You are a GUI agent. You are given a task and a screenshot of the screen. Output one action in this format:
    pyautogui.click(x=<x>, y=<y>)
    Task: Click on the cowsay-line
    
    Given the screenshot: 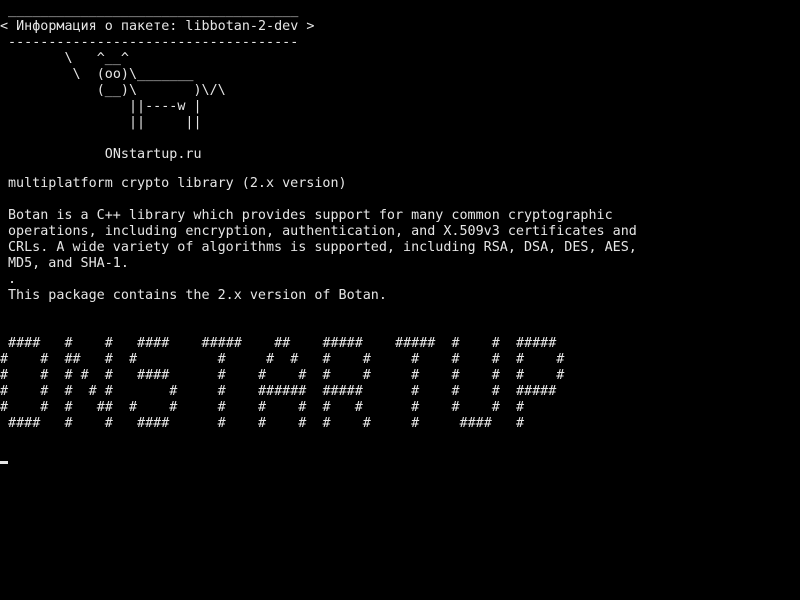 What is the action you would take?
    pyautogui.click(x=157, y=139)
    